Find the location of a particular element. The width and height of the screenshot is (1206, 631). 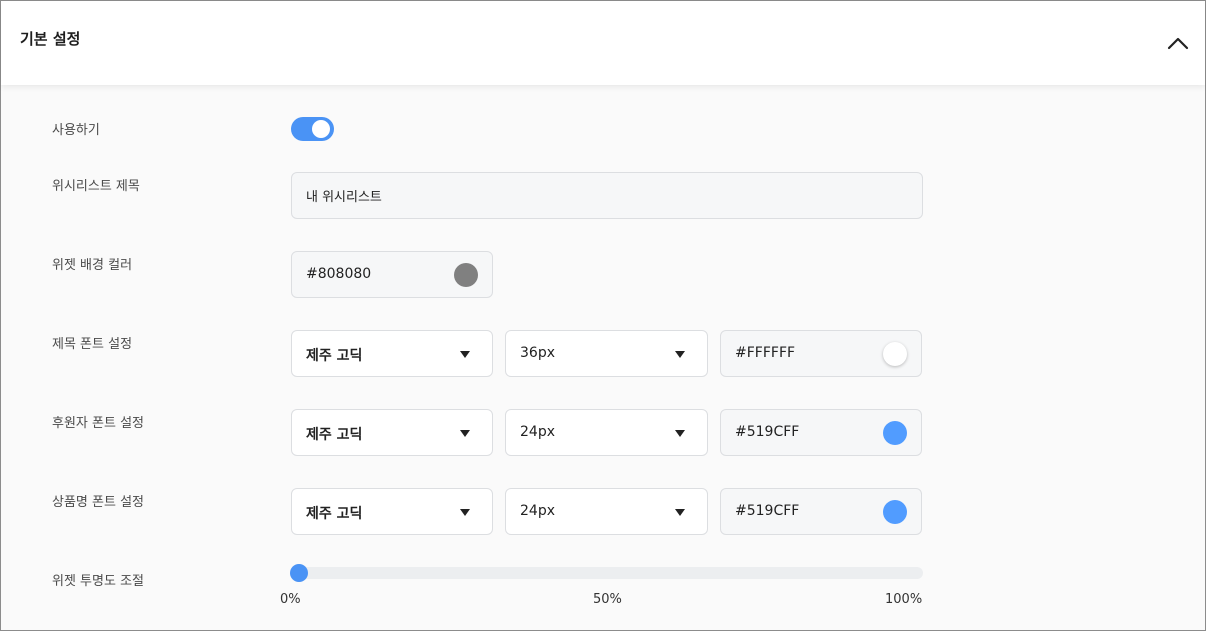

sponsor-font-color-swatch is located at coordinates (895, 433).